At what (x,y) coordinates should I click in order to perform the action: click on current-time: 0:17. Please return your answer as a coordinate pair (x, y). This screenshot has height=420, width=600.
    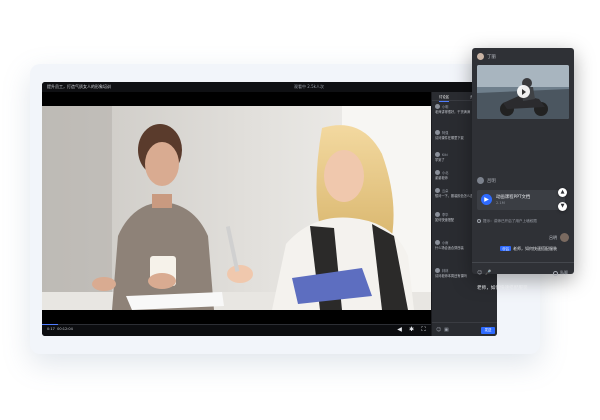
    Looking at the image, I should click on (51, 329).